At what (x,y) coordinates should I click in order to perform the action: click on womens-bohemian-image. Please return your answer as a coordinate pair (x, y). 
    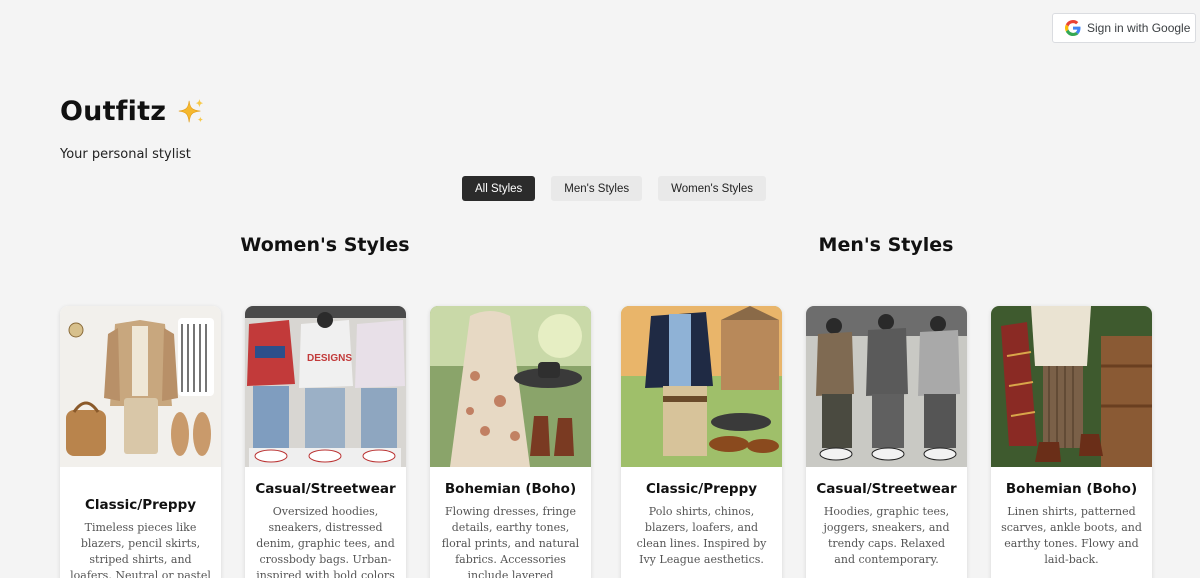
    Looking at the image, I should click on (510, 386).